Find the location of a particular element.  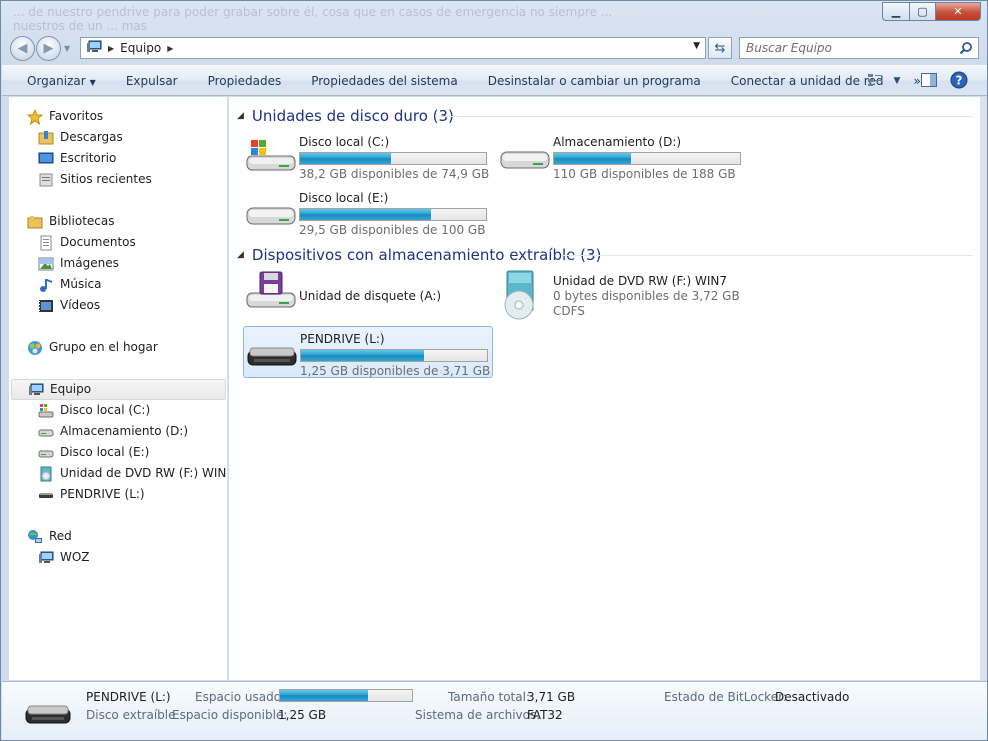

history-buttons: ◀ ▶ ▼ is located at coordinates (40, 48).